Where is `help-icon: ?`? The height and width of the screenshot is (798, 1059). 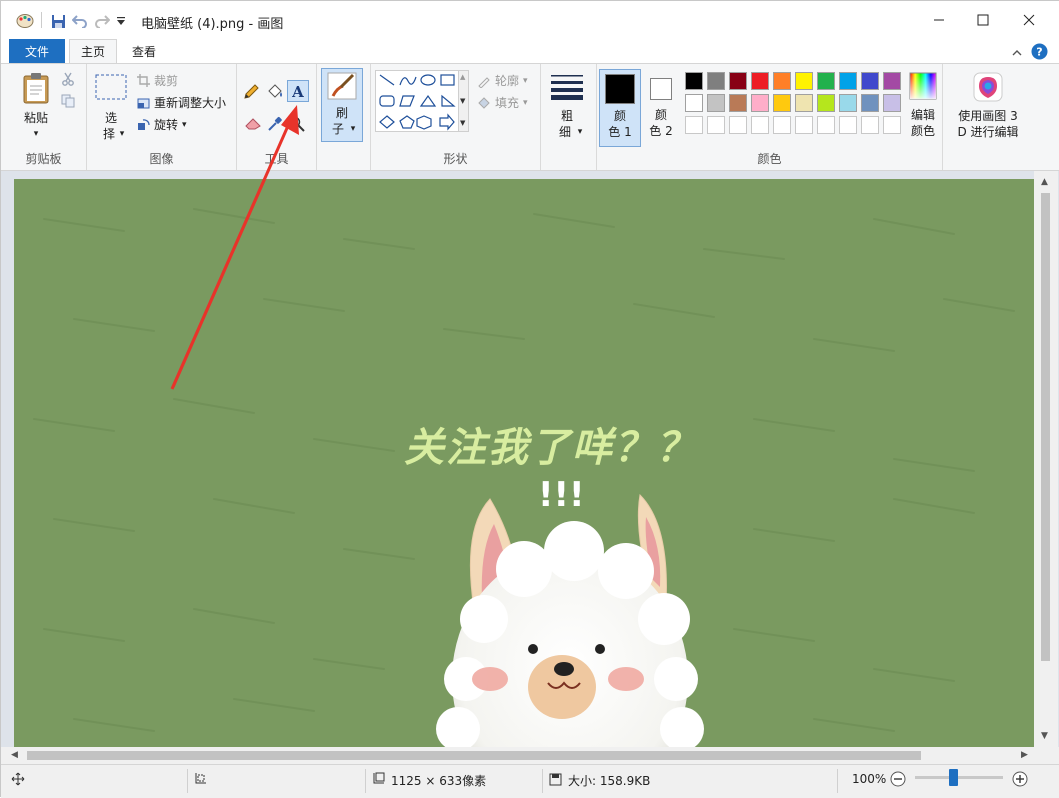 help-icon: ? is located at coordinates (1039, 53).